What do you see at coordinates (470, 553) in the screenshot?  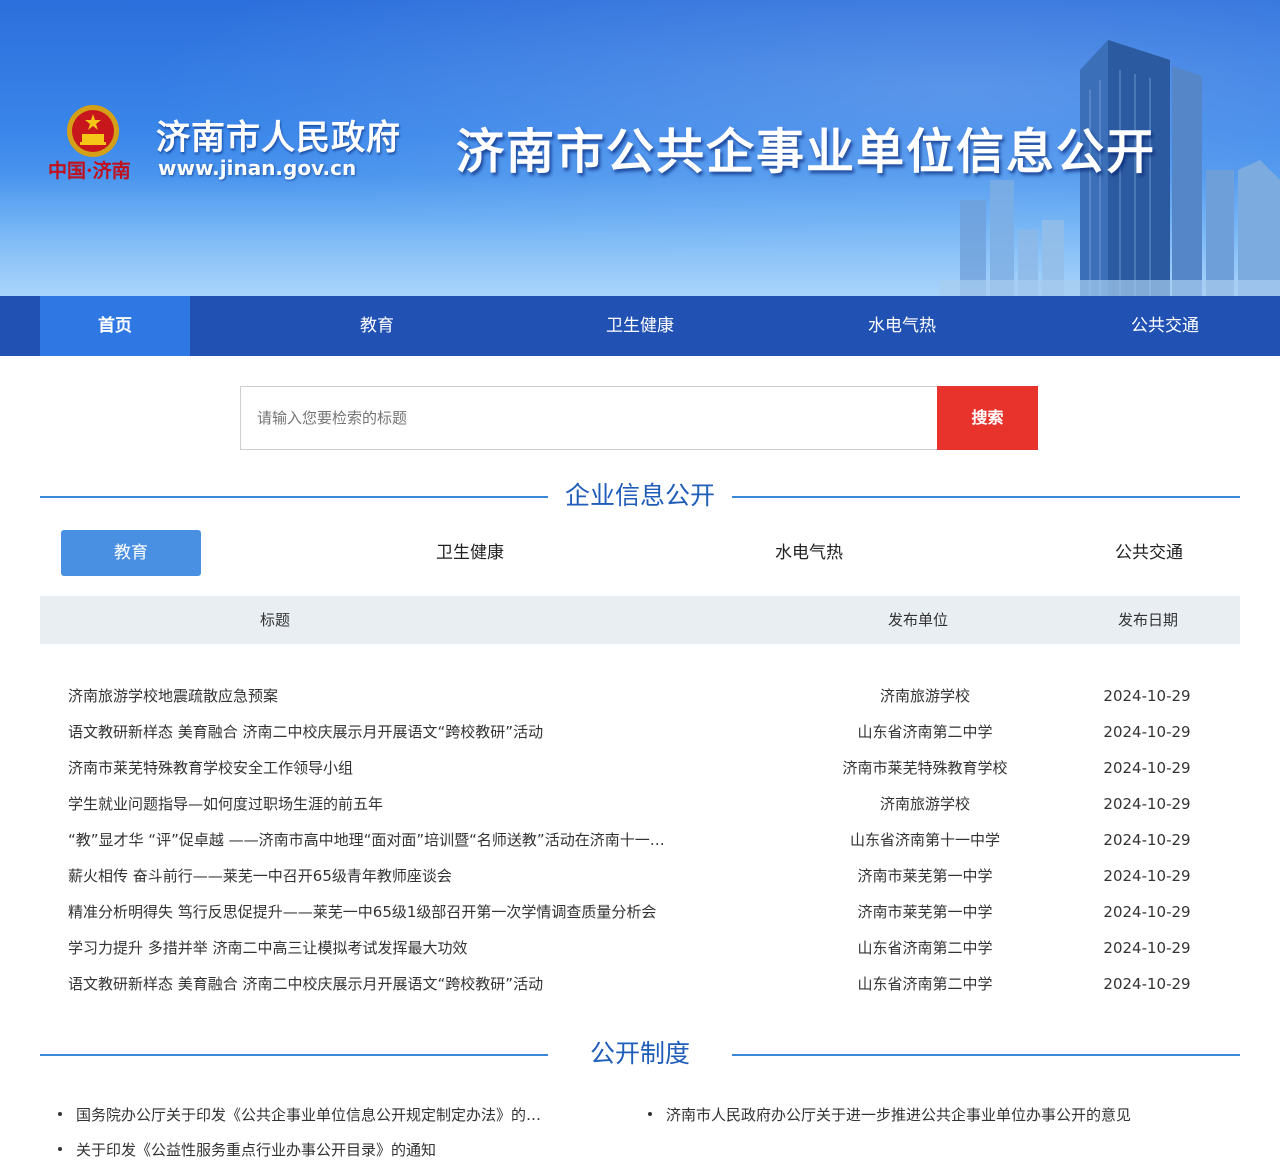 I see `tab-health: 卫生健康` at bounding box center [470, 553].